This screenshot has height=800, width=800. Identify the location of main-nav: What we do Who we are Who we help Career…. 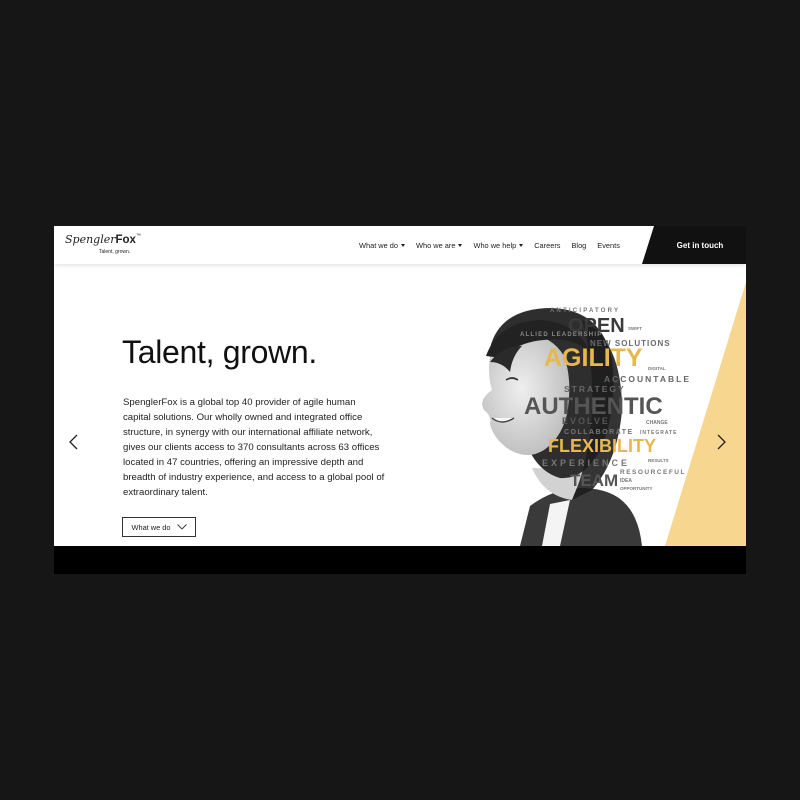
(495, 245).